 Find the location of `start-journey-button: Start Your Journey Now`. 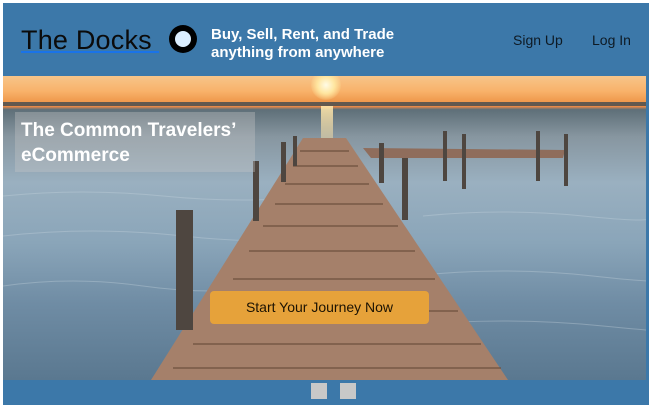

start-journey-button: Start Your Journey Now is located at coordinates (319, 307).